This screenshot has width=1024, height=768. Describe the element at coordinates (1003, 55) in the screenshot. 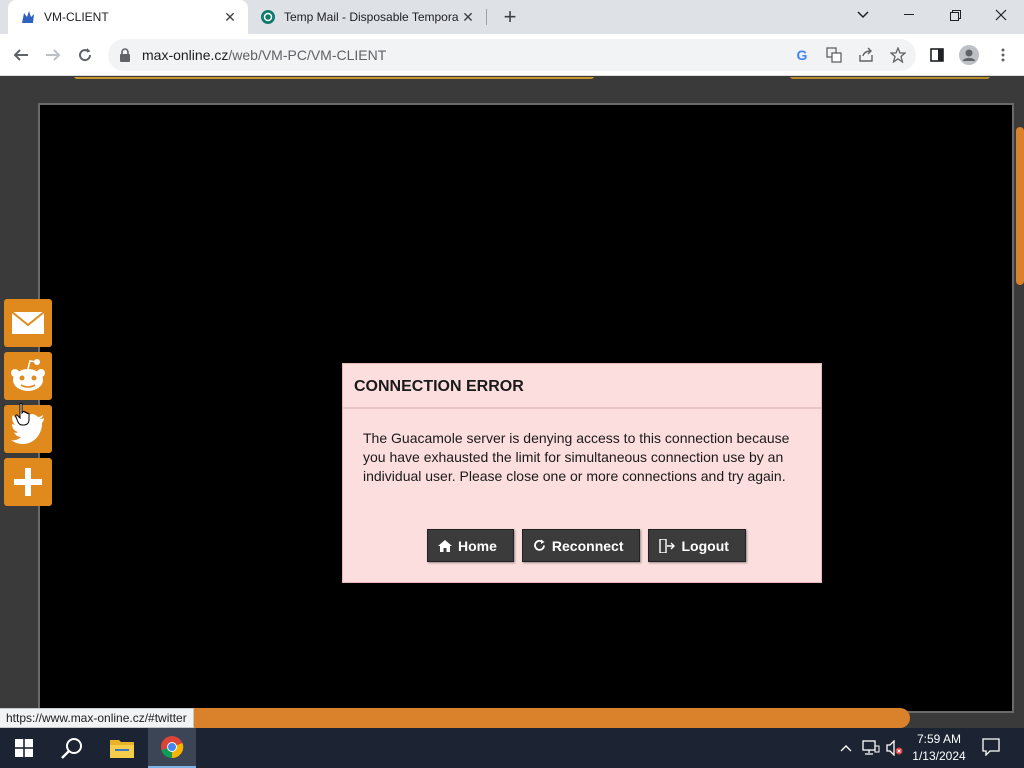

I see `kebab-menu-icon` at that location.